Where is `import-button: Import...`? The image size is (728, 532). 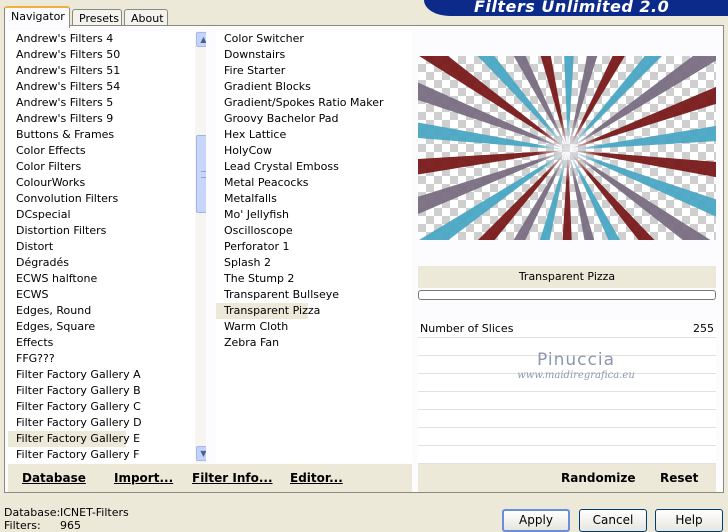 import-button: Import... is located at coordinates (143, 478).